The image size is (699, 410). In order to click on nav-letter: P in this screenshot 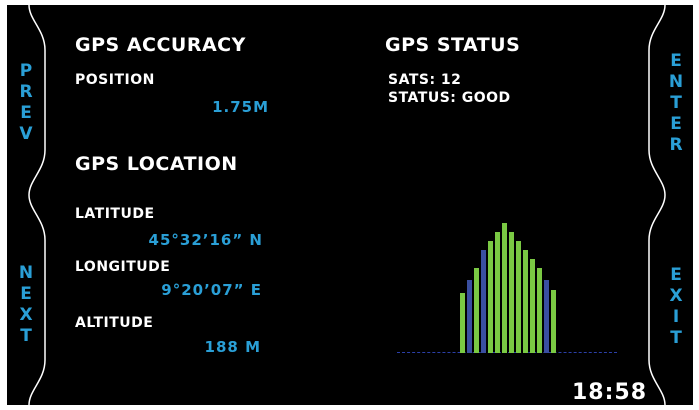, I will do `click(26, 71)`.